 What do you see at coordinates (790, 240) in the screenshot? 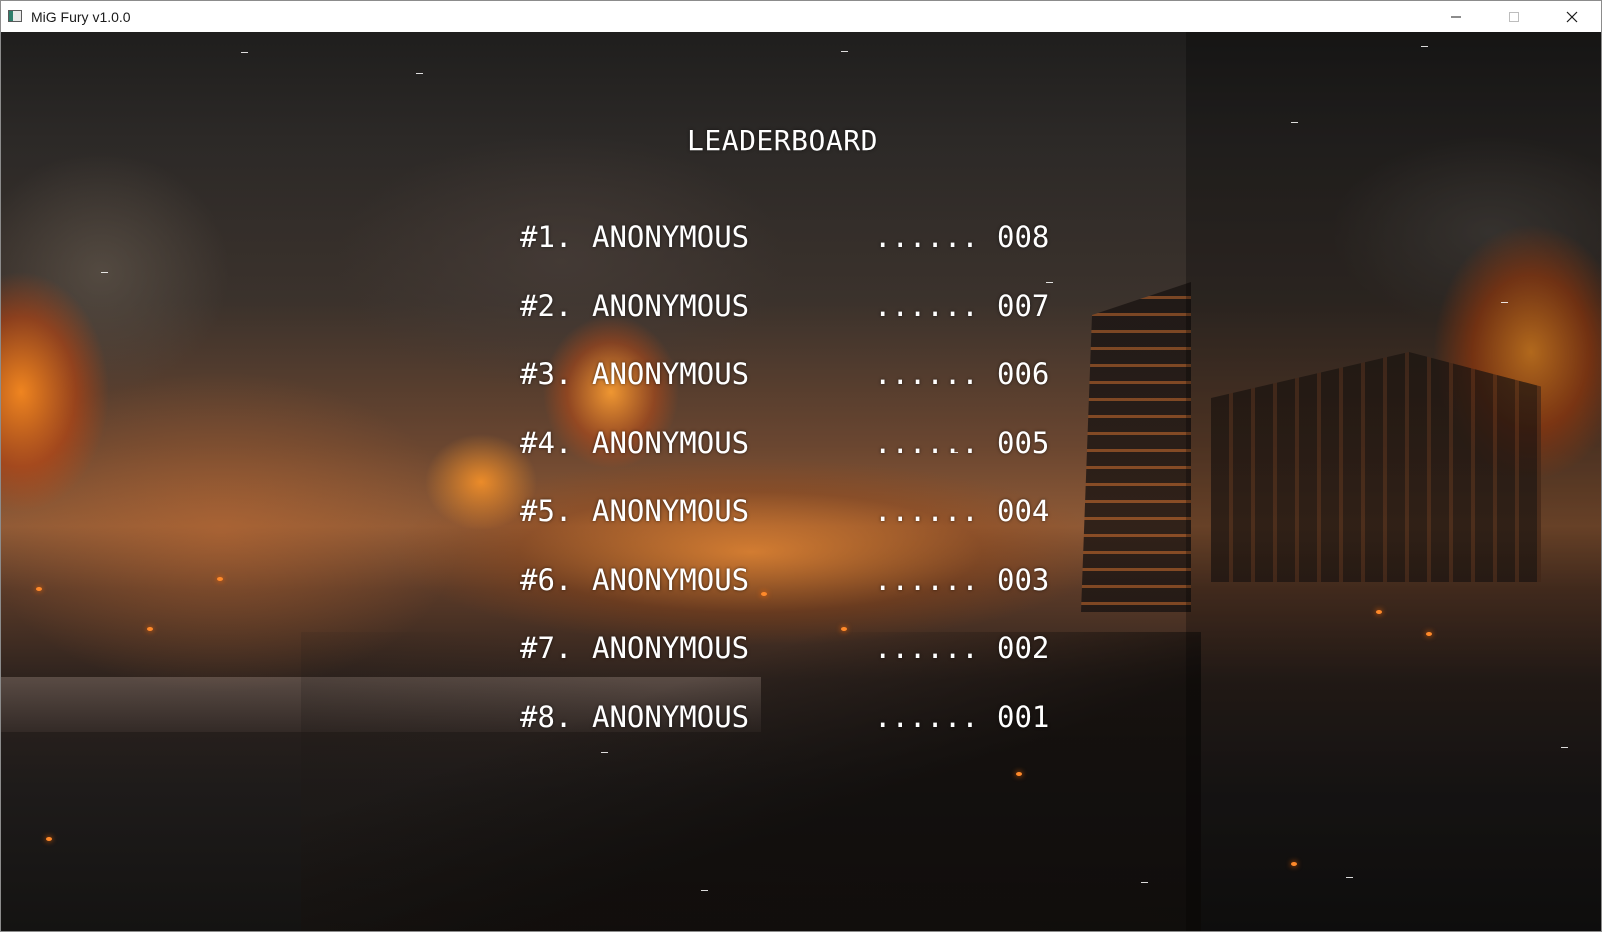
I see `leaderboard-row: #1. ANONYMOUS ...... 008` at bounding box center [790, 240].